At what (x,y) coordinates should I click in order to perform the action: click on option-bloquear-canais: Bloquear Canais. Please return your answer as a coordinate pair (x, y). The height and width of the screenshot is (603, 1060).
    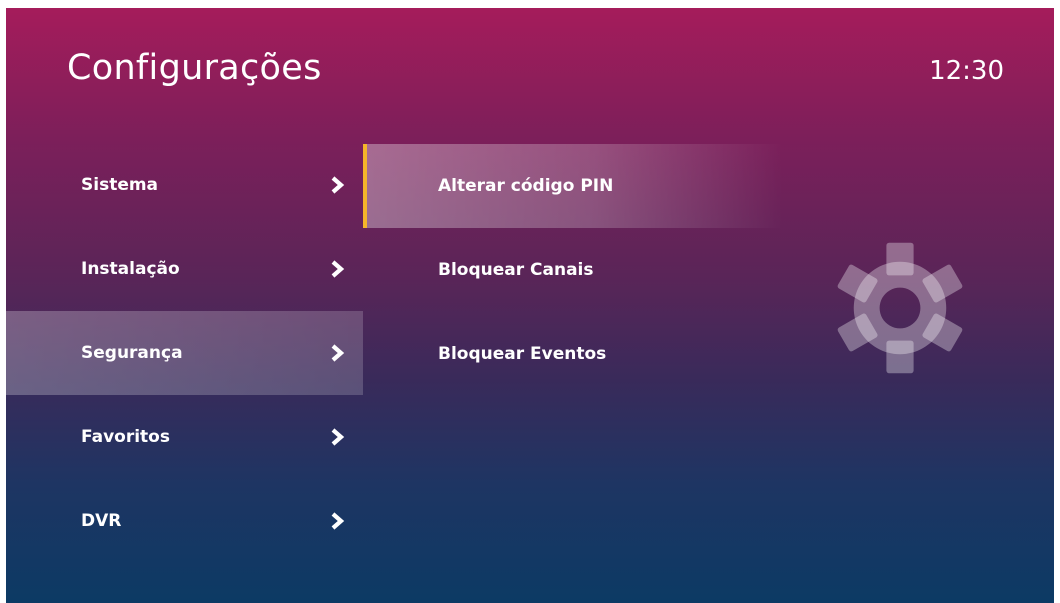
    Looking at the image, I should click on (573, 270).